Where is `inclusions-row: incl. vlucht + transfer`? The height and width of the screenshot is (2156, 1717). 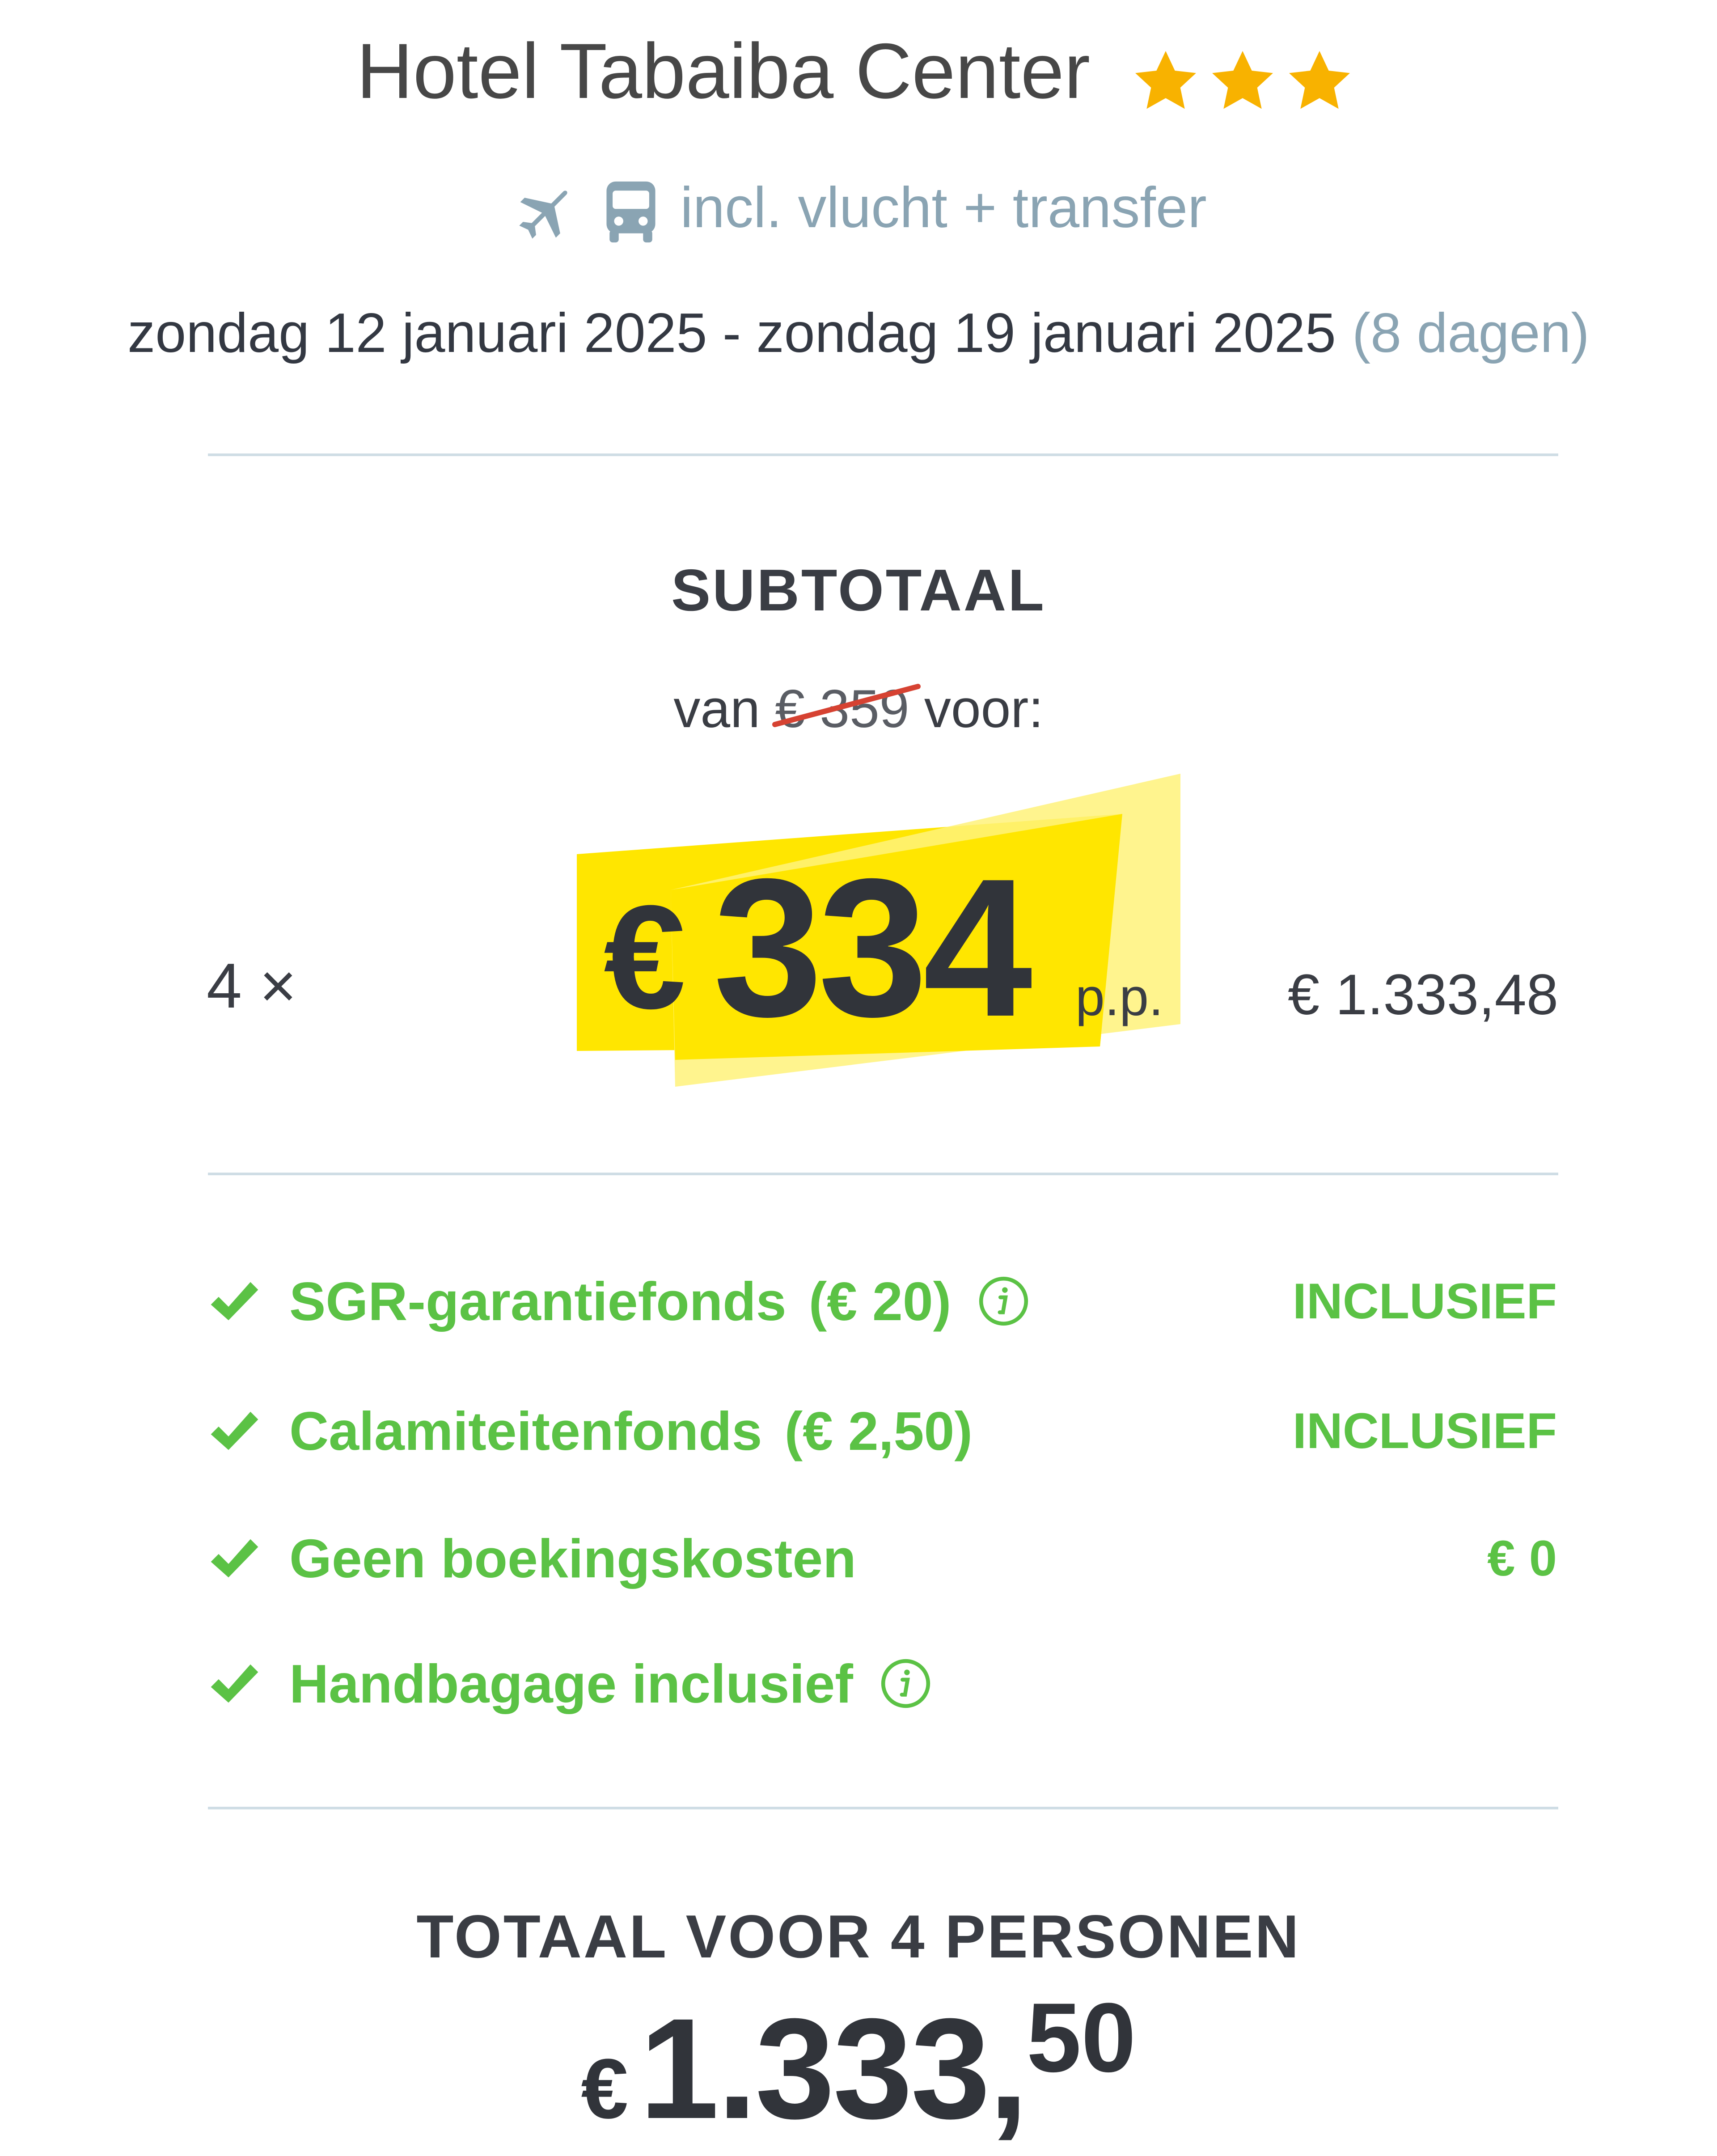 inclusions-row: incl. vlucht + transfer is located at coordinates (858, 208).